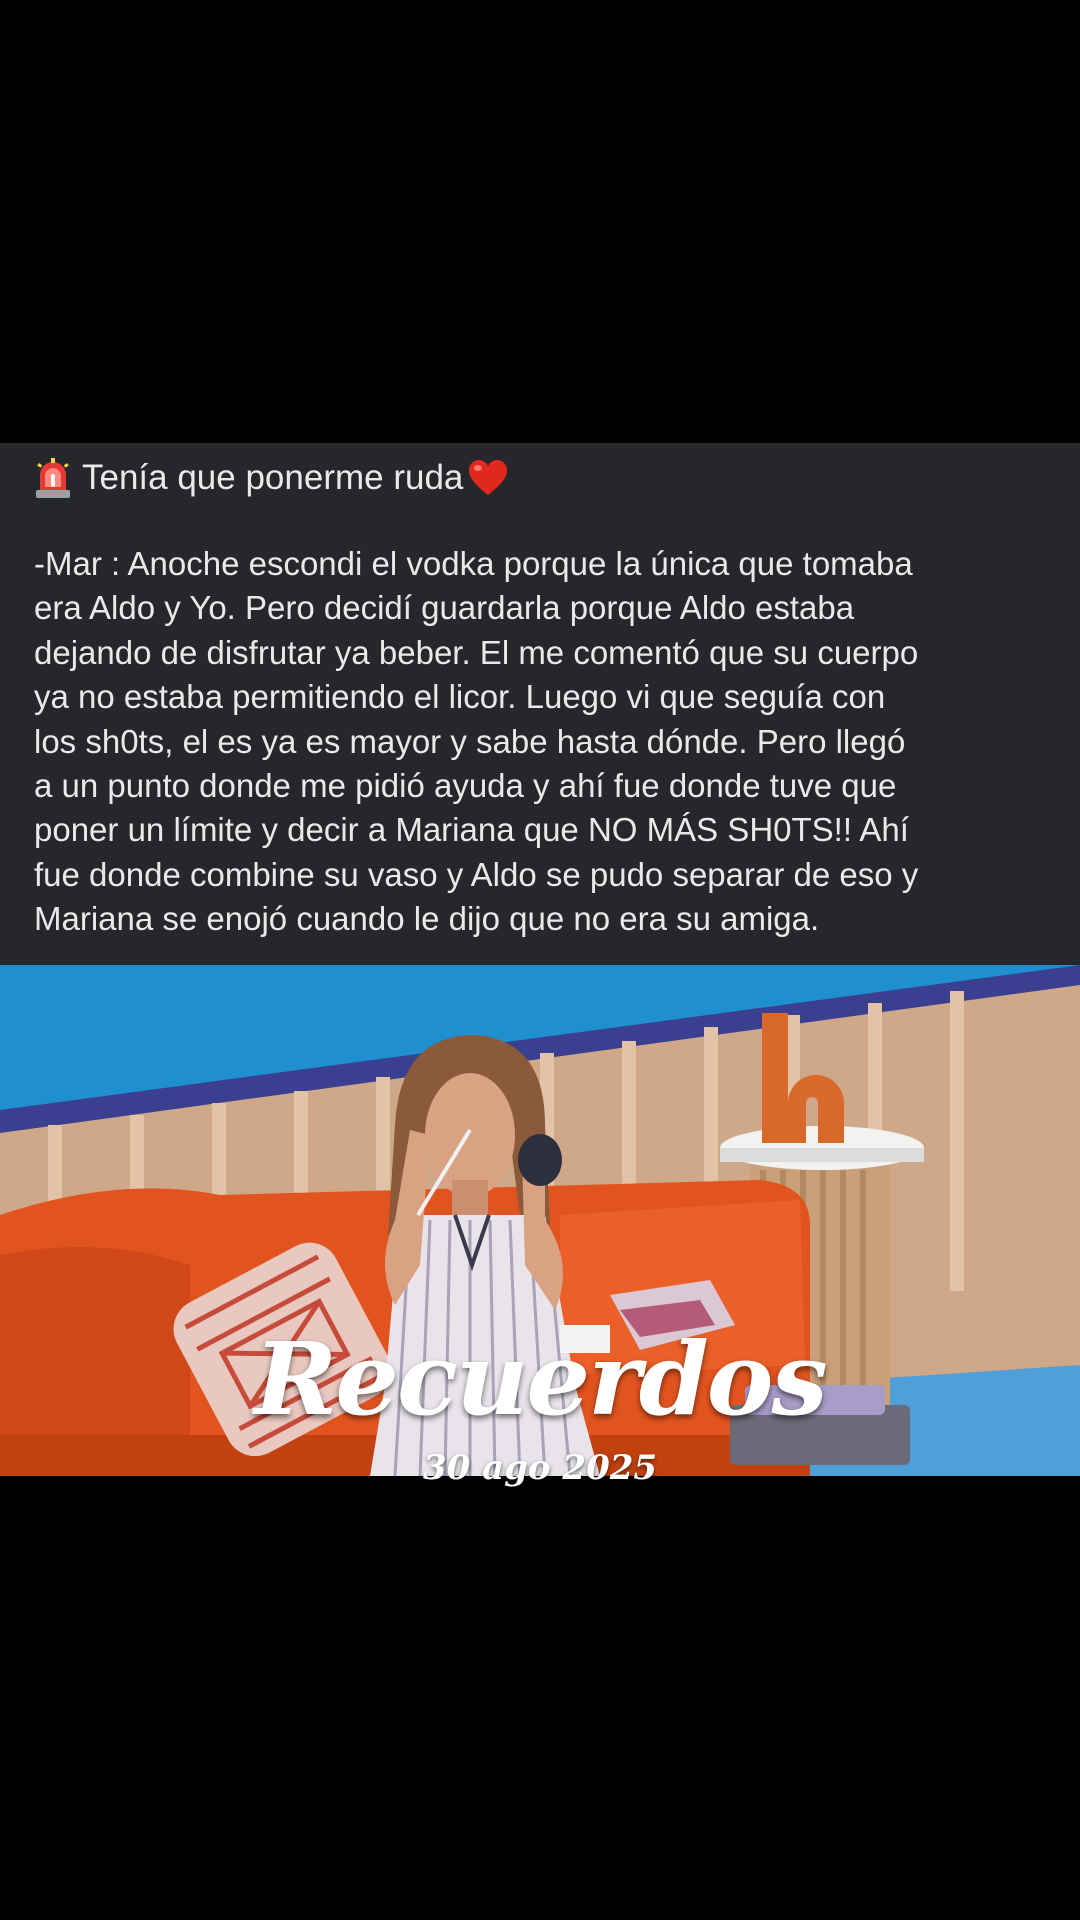  I want to click on headline-text: Tenía que ponerme ruda, so click(273, 477).